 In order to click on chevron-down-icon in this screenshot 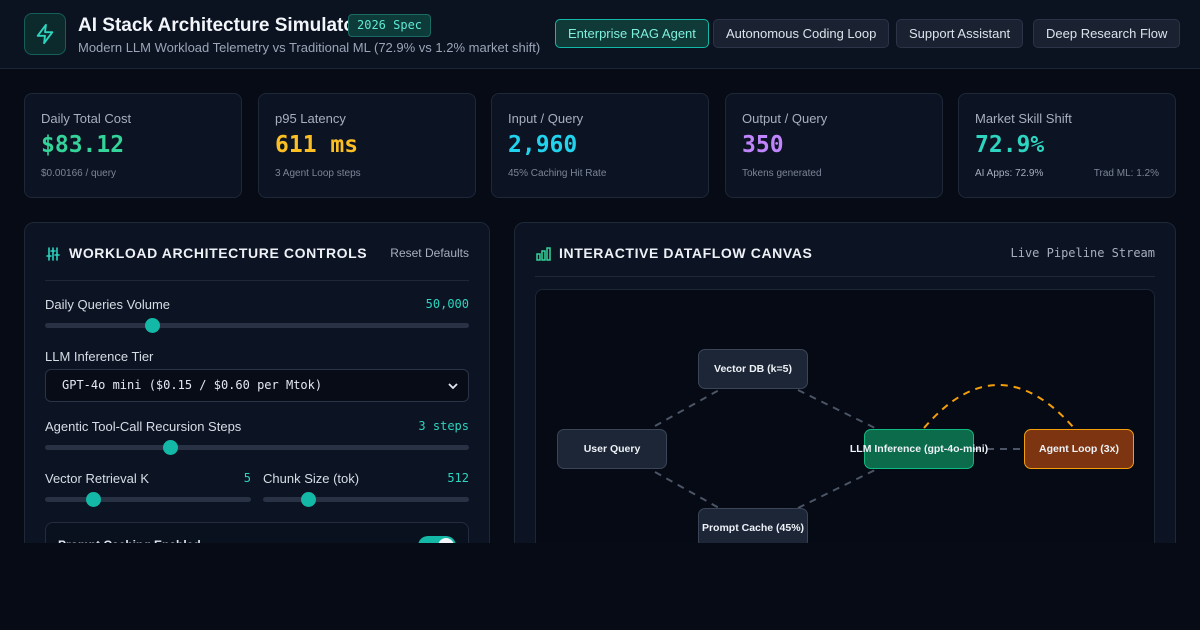, I will do `click(453, 386)`.